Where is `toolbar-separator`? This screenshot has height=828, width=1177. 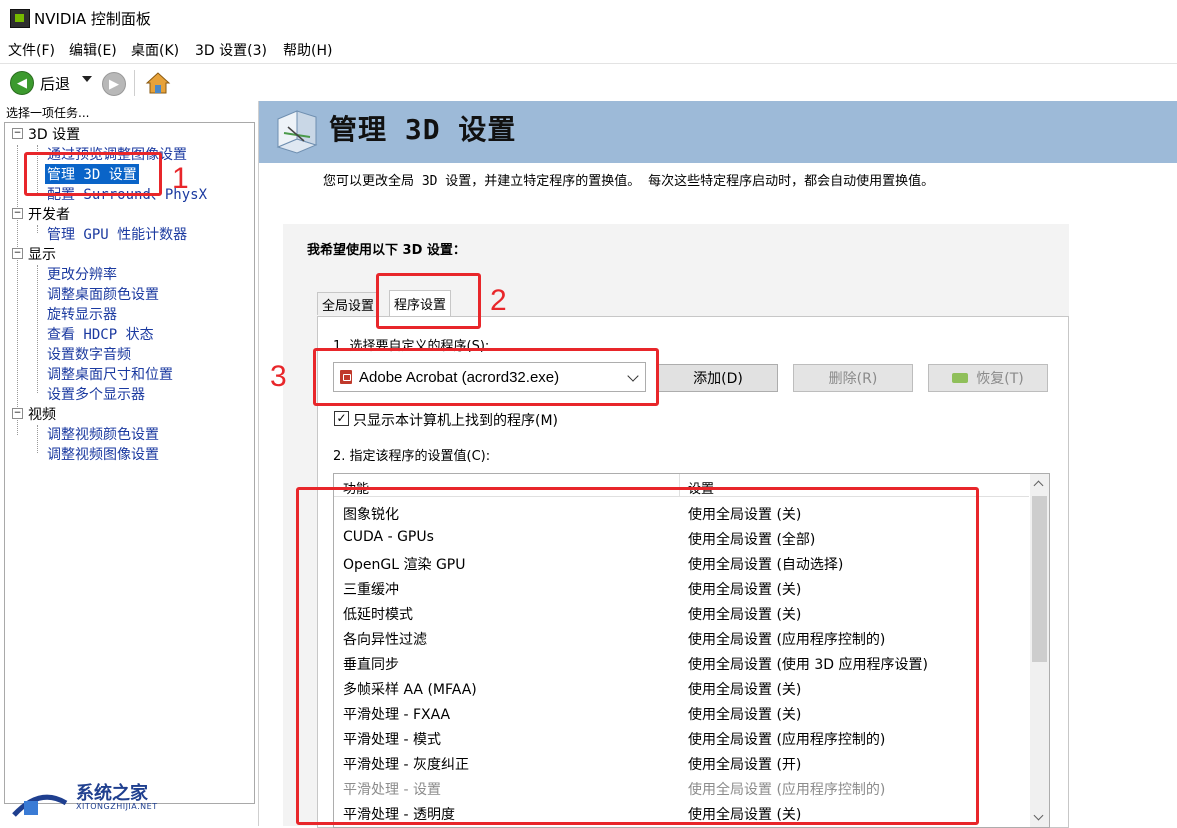
toolbar-separator is located at coordinates (134, 83).